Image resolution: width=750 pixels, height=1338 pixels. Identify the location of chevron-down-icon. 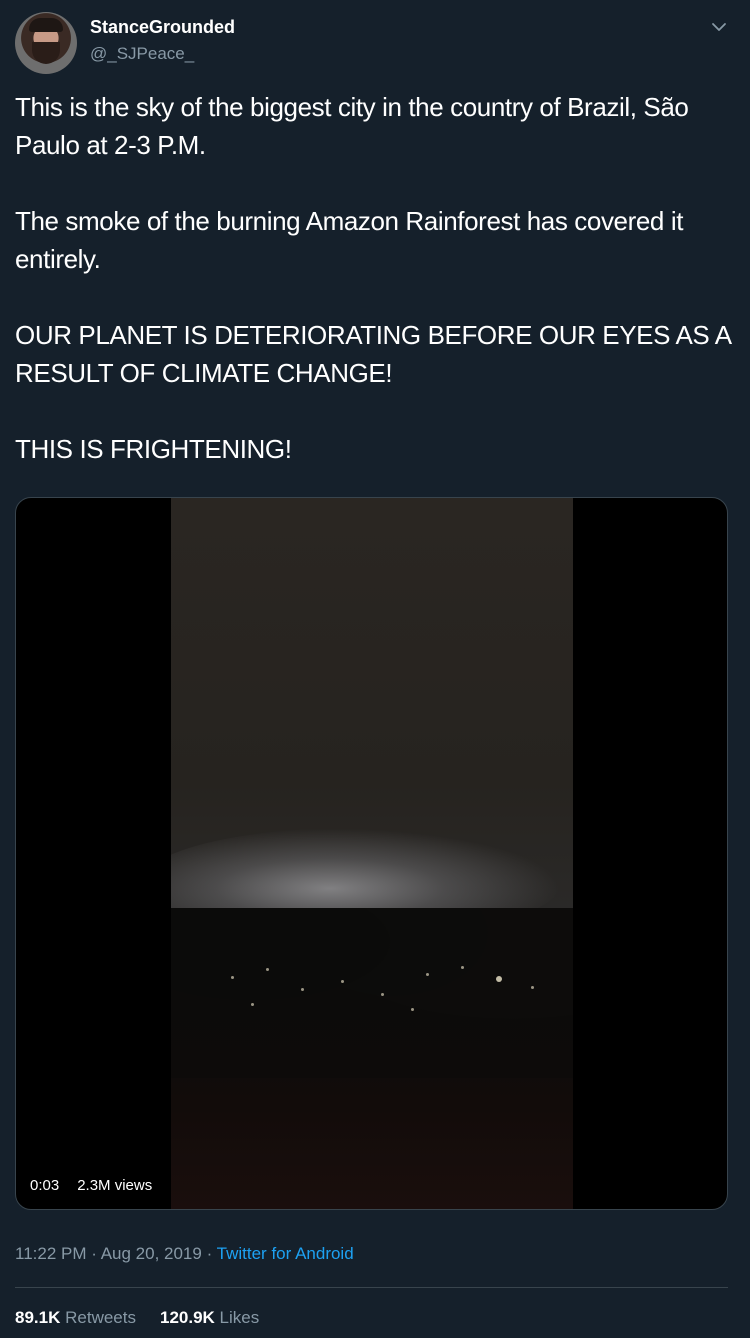
(719, 27).